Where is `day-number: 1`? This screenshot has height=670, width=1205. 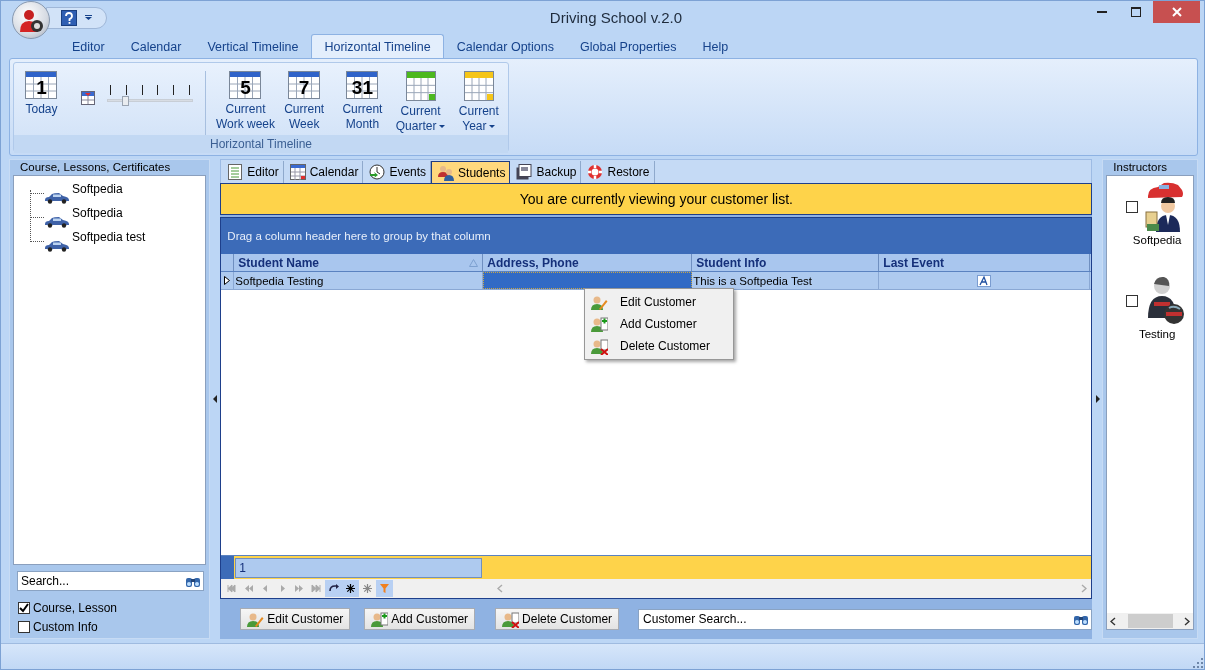
day-number: 1 is located at coordinates (41, 88).